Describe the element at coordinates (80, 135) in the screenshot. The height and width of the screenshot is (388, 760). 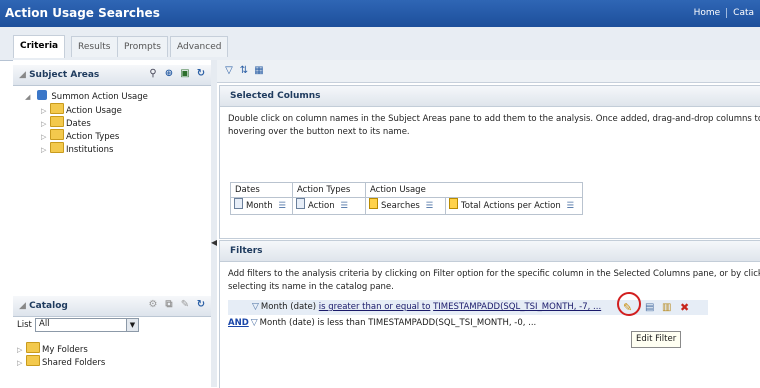
I see `tree-item-action-types: ▷ Action Types` at that location.